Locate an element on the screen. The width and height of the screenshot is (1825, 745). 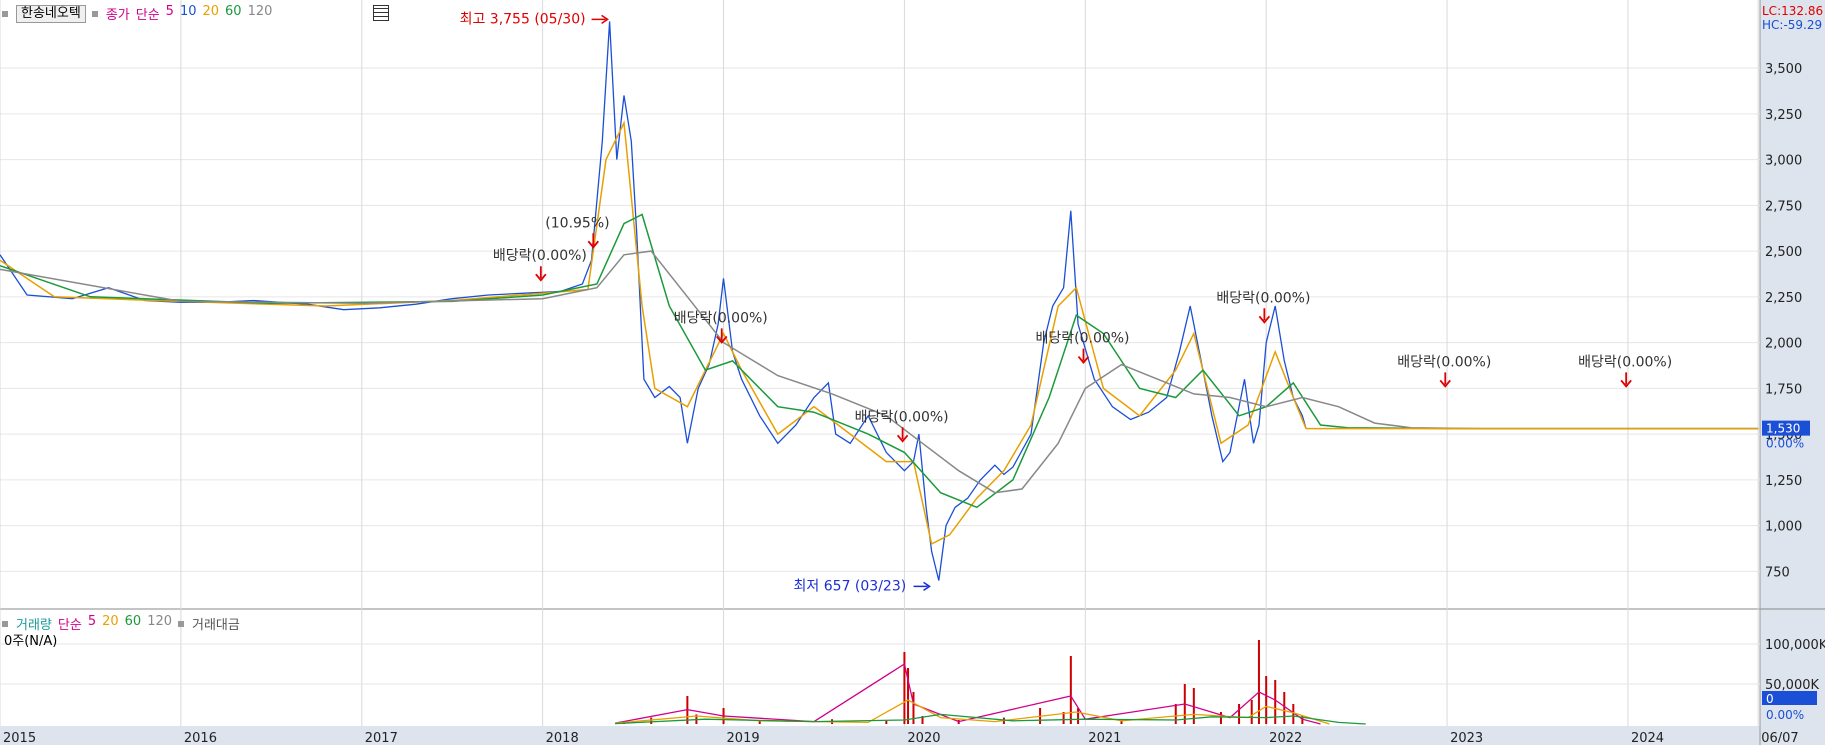
max-price-annotation: 최고 3,755 (05/30) is located at coordinates (523, 19).